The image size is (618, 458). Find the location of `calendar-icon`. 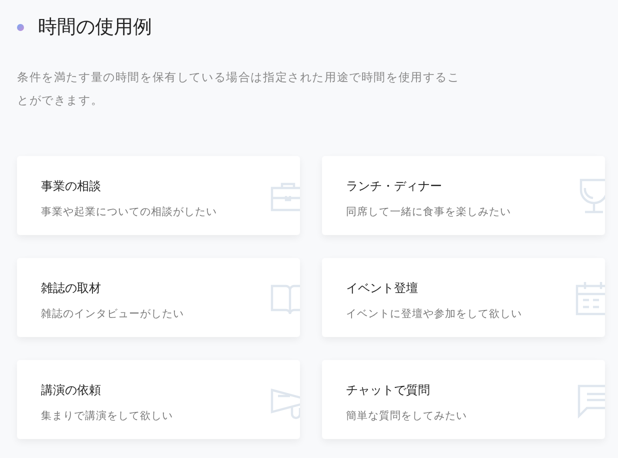

calendar-icon is located at coordinates (590, 298).